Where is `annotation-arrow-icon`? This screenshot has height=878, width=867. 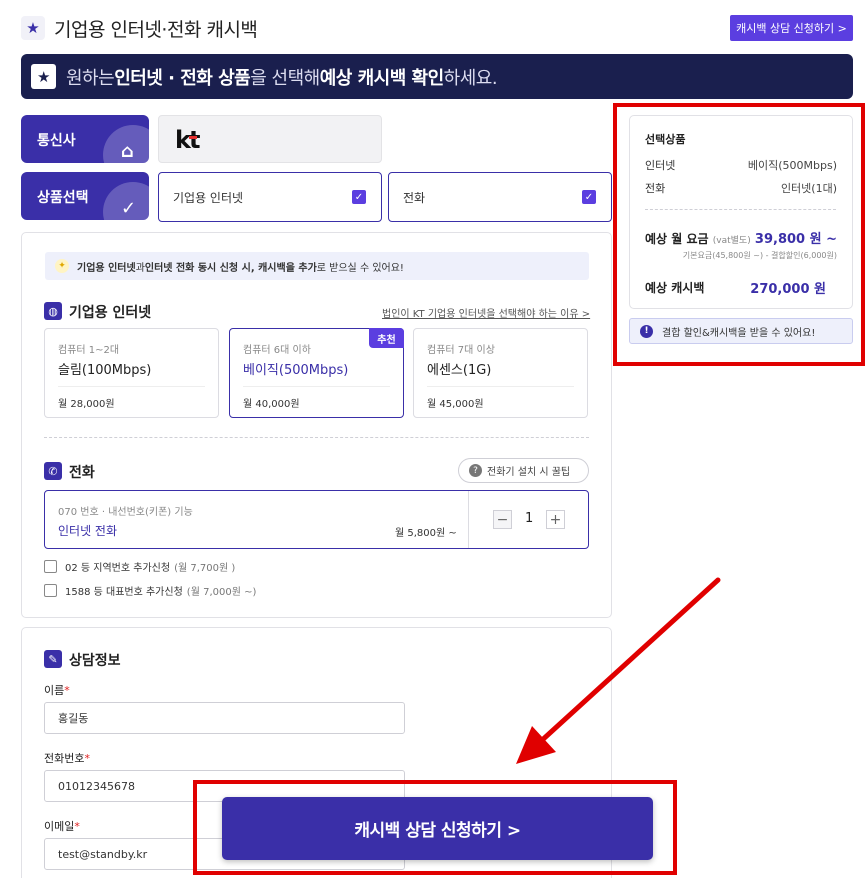 annotation-arrow-icon is located at coordinates (618, 670).